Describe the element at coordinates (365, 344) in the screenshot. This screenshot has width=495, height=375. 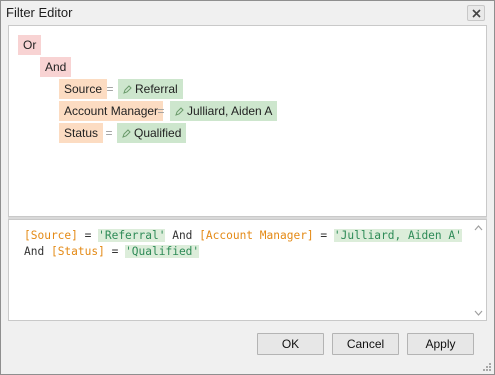
I see `cancel-button: Cancel` at that location.